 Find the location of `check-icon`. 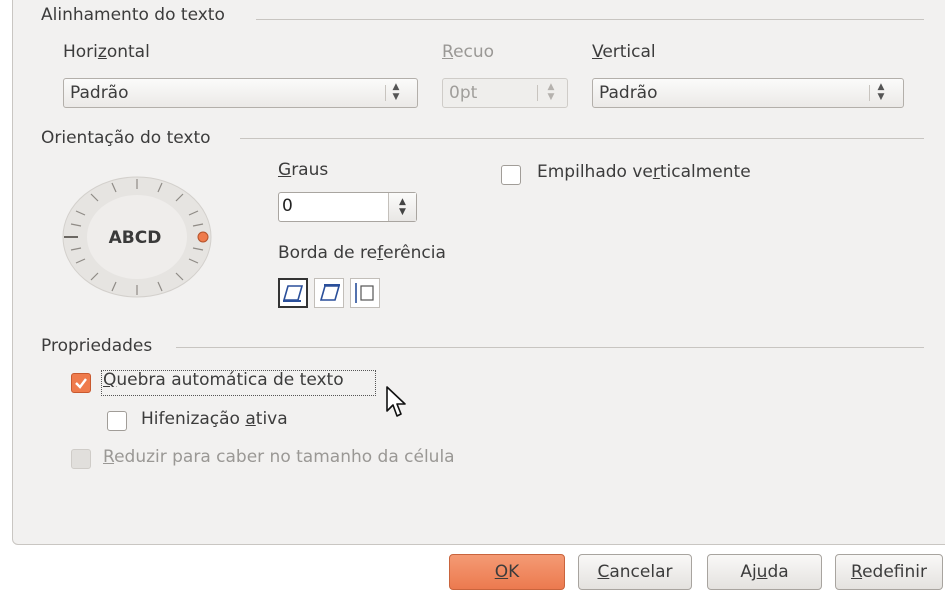

check-icon is located at coordinates (81, 383).